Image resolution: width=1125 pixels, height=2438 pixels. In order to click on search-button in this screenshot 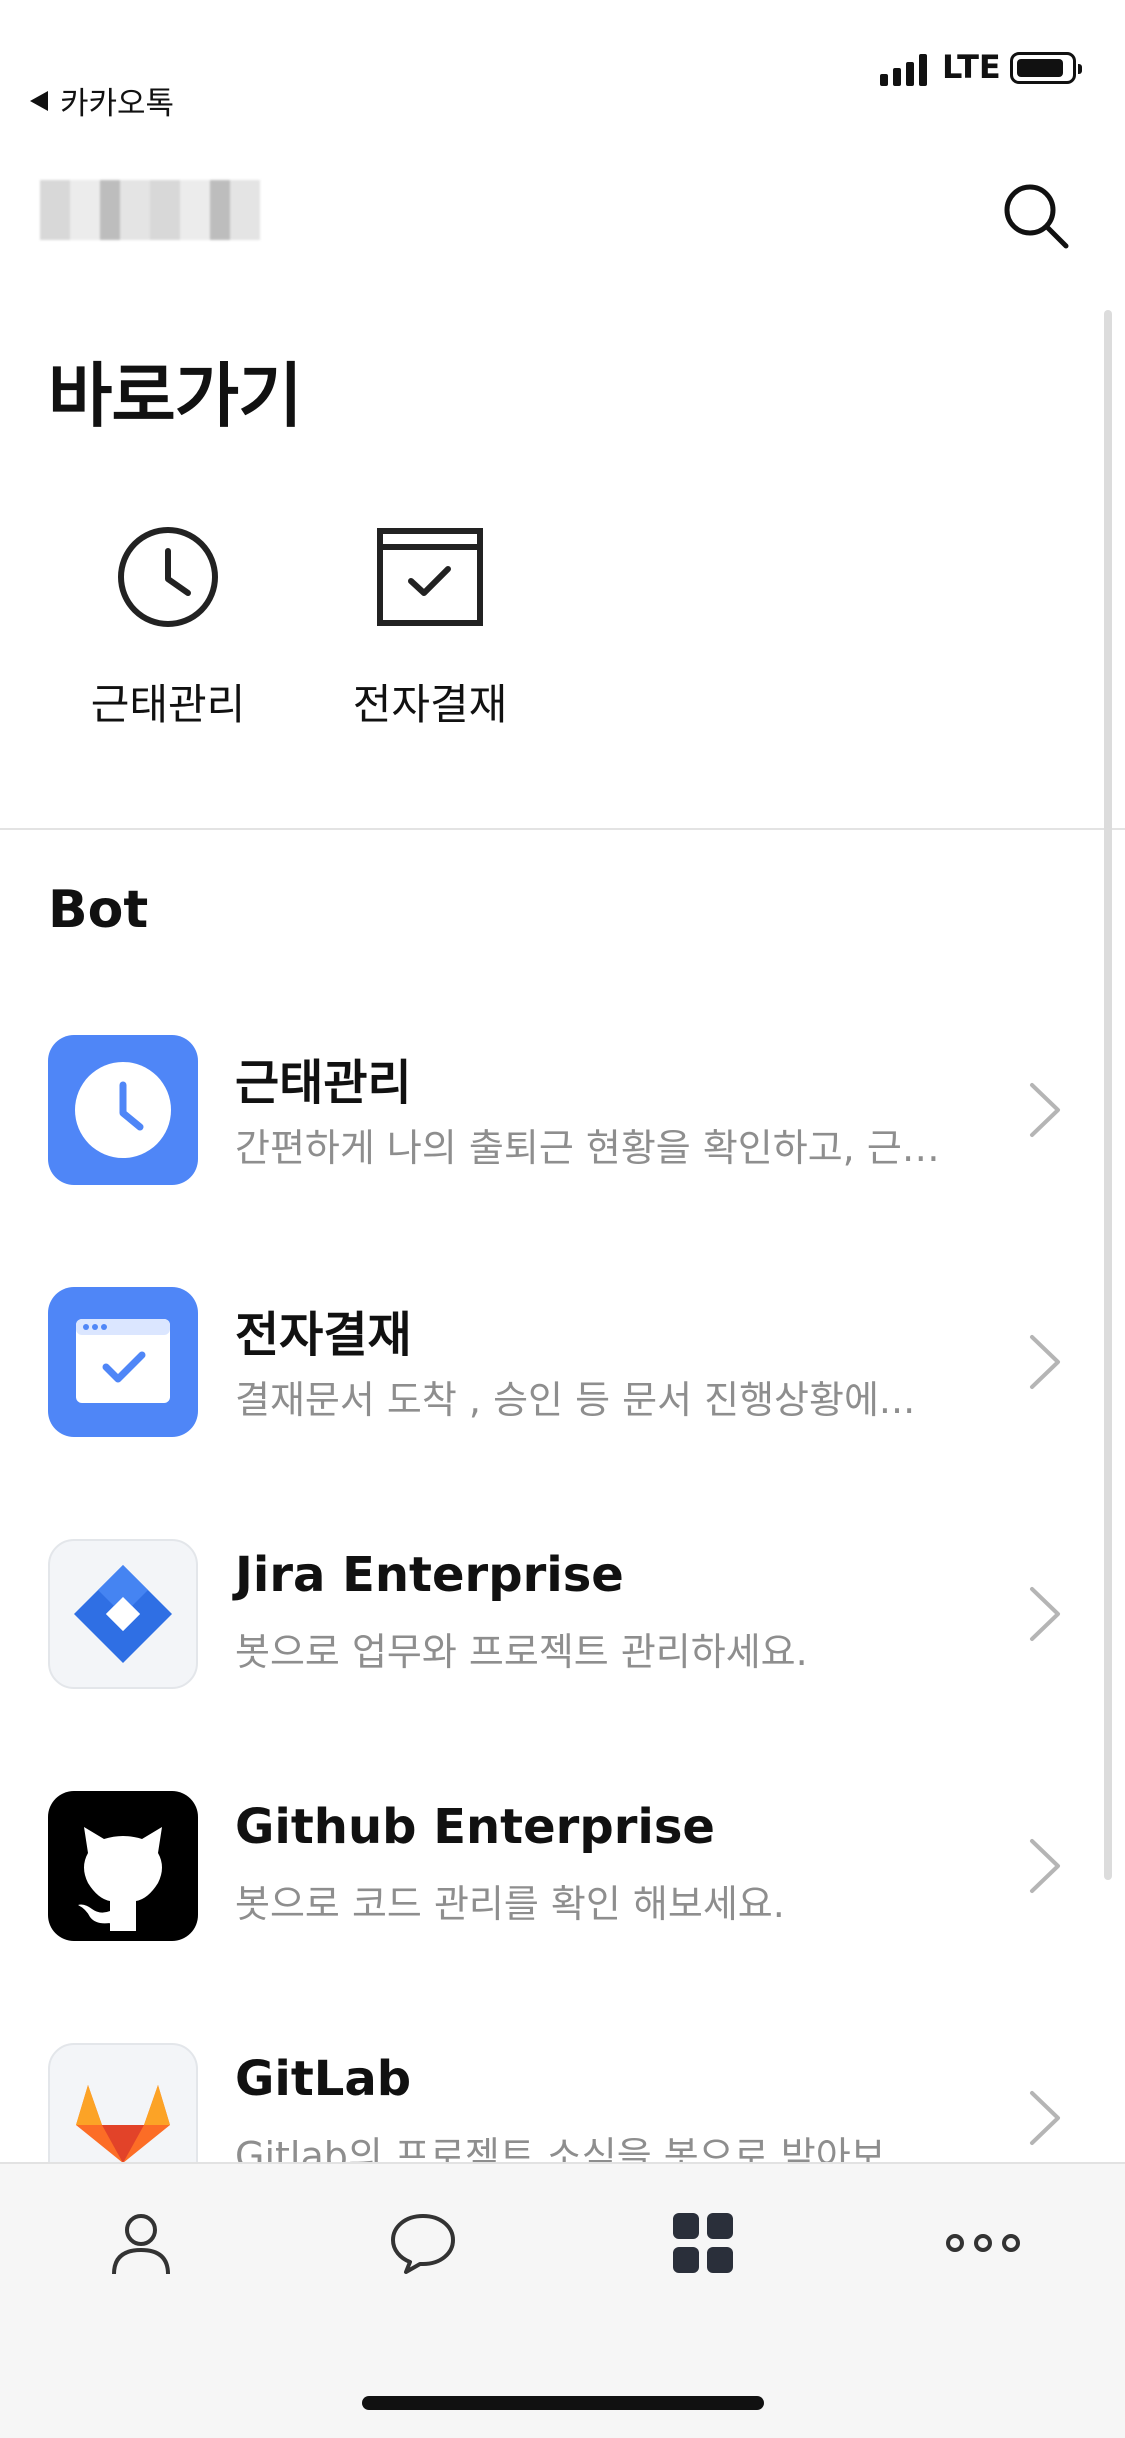, I will do `click(1036, 216)`.